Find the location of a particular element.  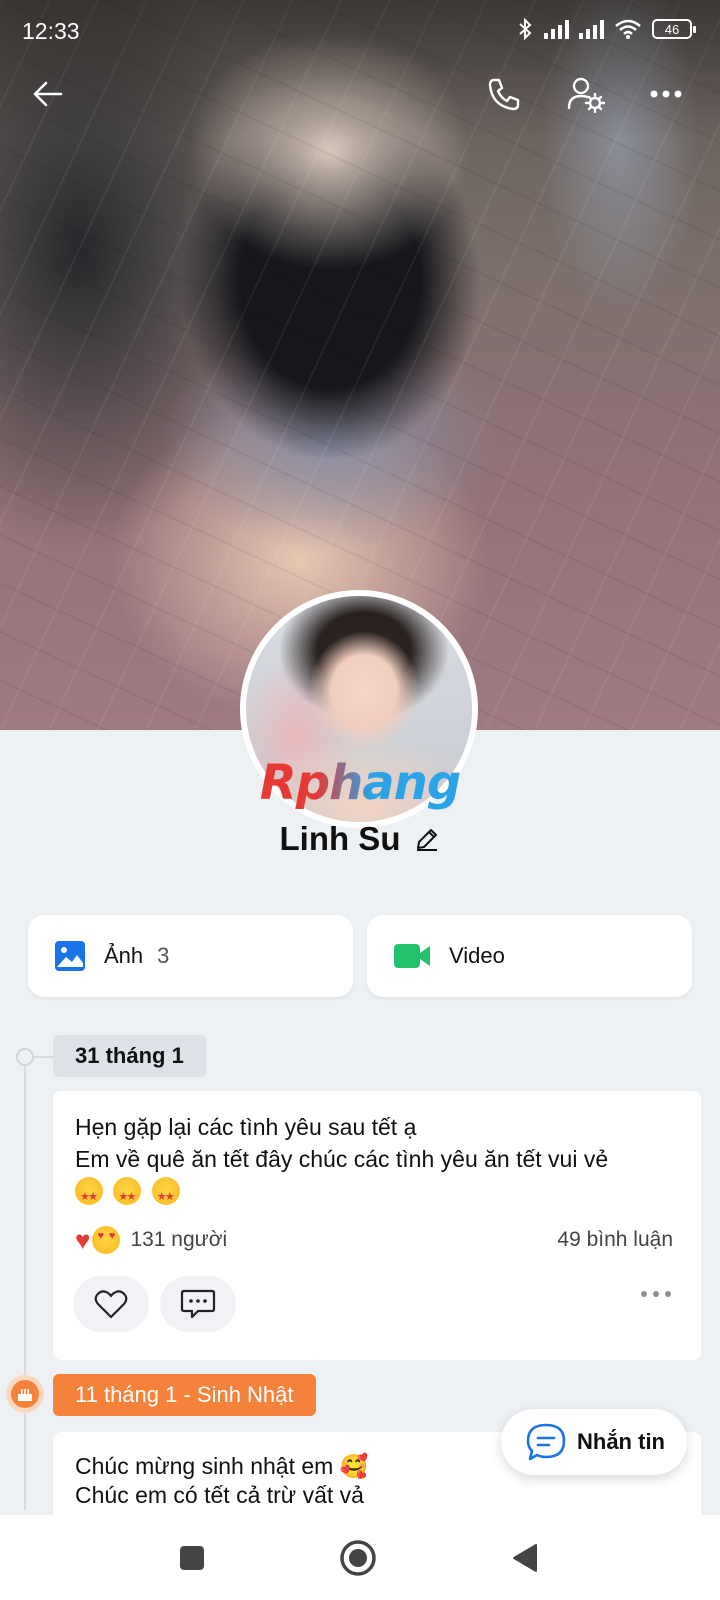

birthday-date-chip: 11 tháng 1 - Sinh Nhật is located at coordinates (184, 1395).